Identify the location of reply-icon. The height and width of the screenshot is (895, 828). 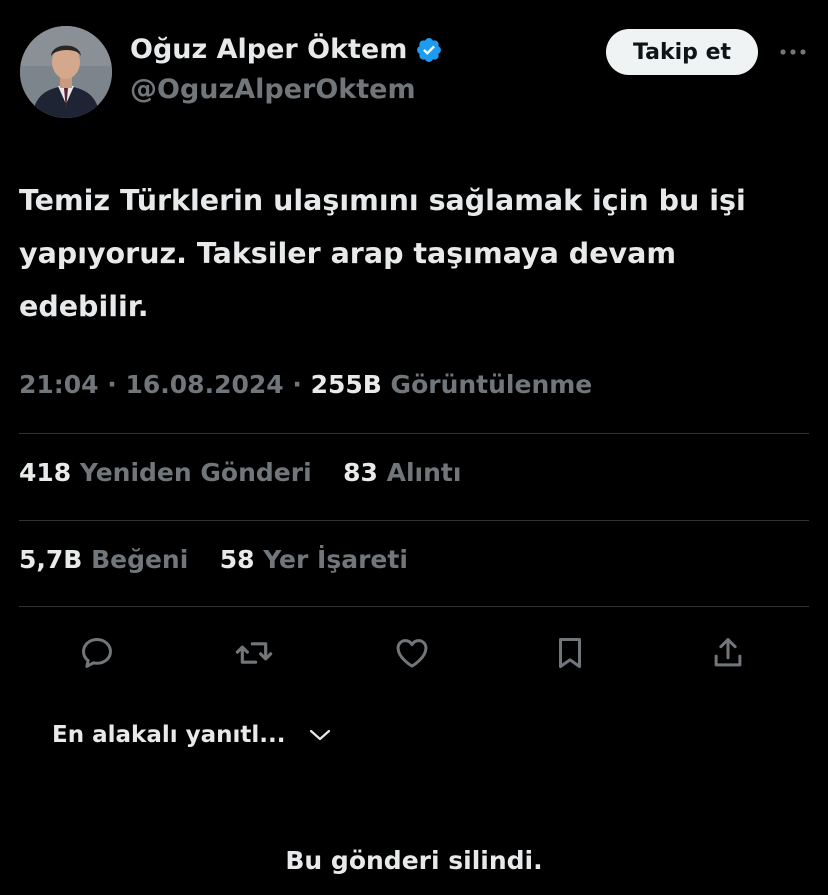
(97, 653).